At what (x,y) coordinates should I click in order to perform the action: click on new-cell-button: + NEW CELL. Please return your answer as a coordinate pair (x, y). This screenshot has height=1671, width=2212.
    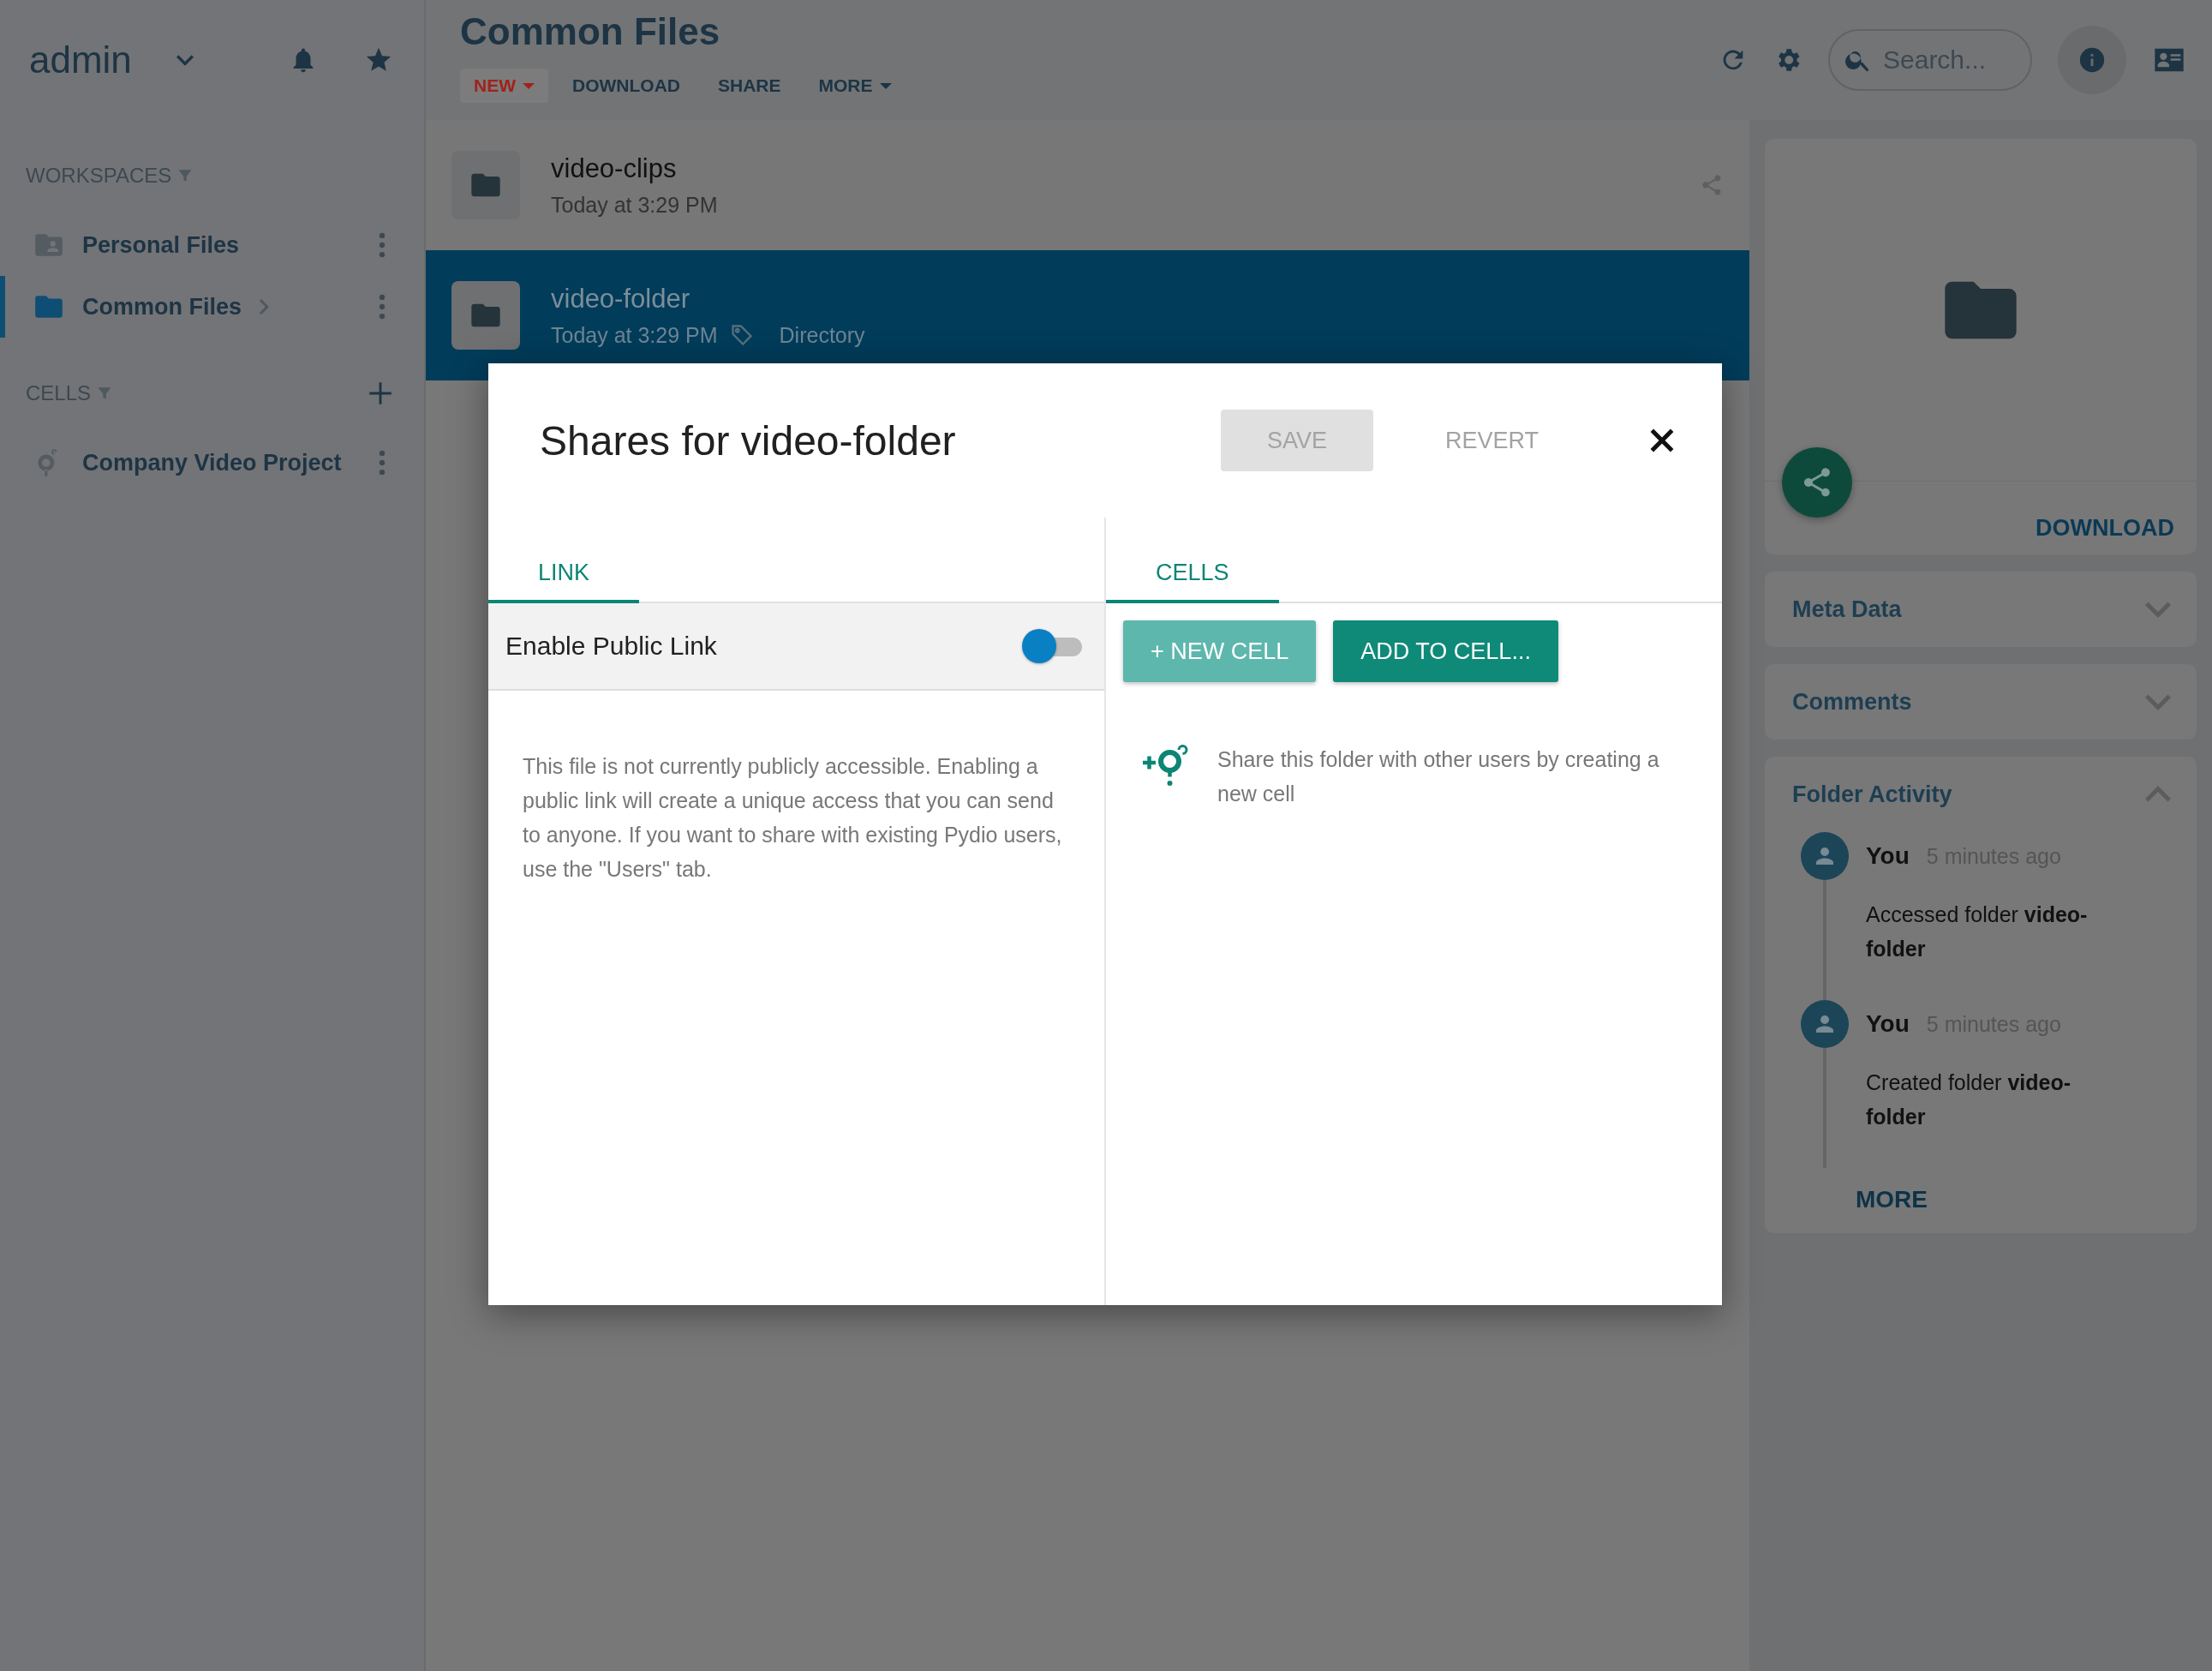
    Looking at the image, I should click on (1220, 651).